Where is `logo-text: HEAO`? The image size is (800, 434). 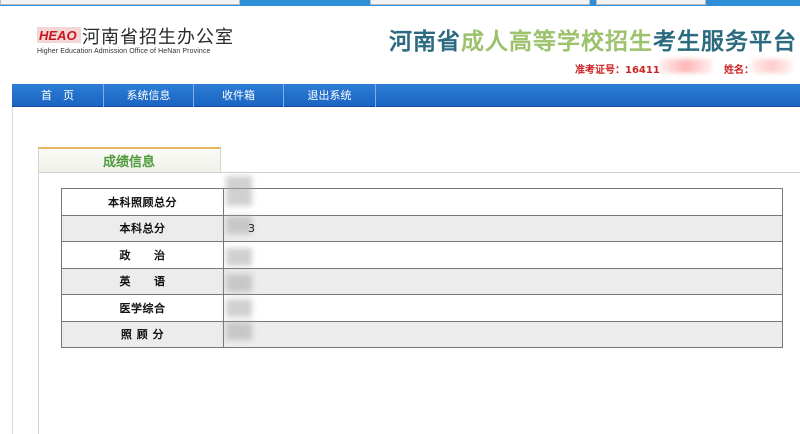
logo-text: HEAO is located at coordinates (58, 35).